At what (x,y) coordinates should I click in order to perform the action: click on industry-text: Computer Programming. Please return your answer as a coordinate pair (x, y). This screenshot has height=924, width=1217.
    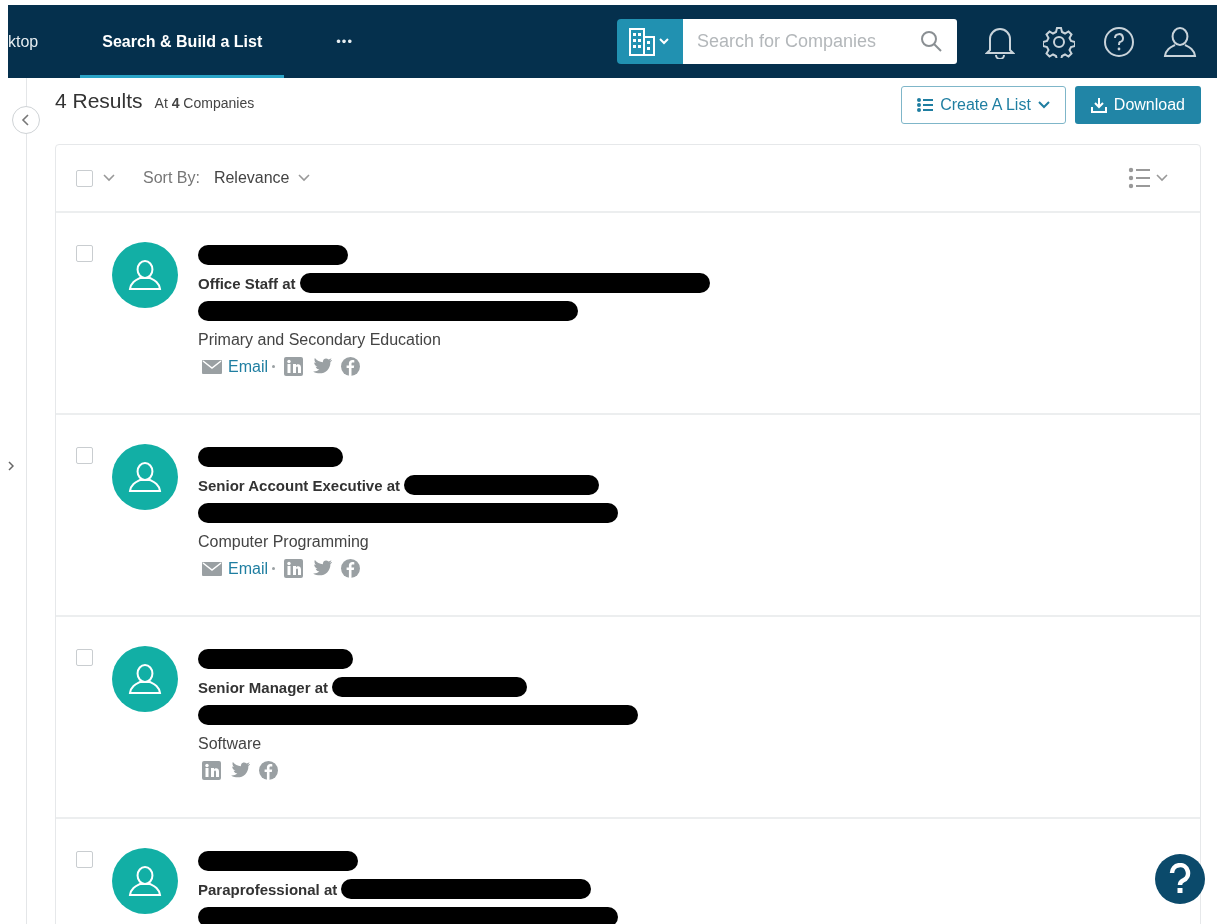
    Looking at the image, I should click on (284, 542).